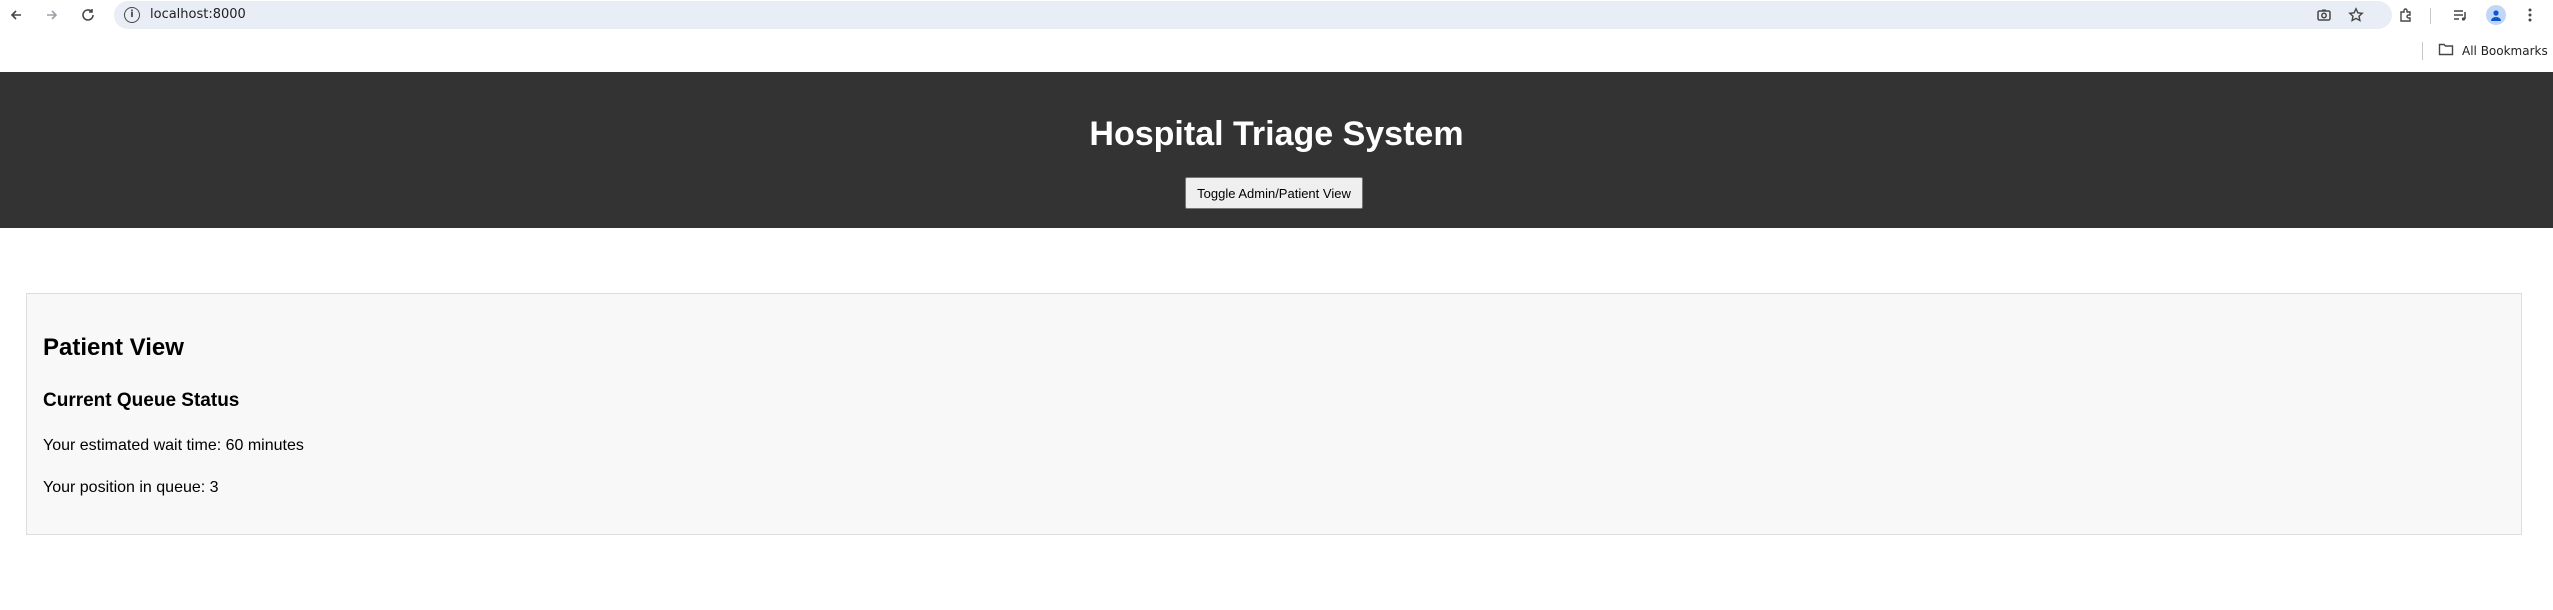 The width and height of the screenshot is (2553, 610). I want to click on site-info-icon: i, so click(132, 15).